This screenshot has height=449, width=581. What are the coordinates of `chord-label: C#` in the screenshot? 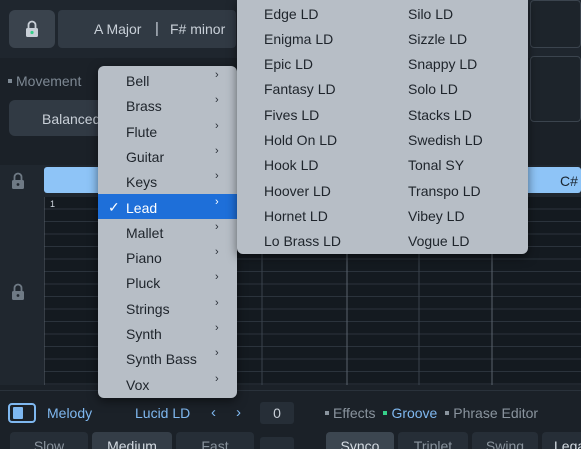 It's located at (569, 181).